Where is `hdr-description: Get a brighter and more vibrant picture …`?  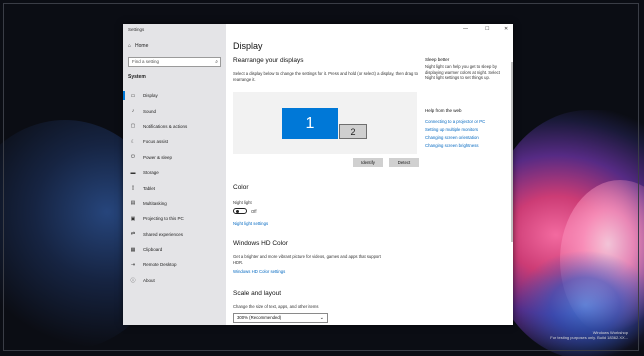 hdr-description: Get a brighter and more vibrant picture … is located at coordinates (307, 259).